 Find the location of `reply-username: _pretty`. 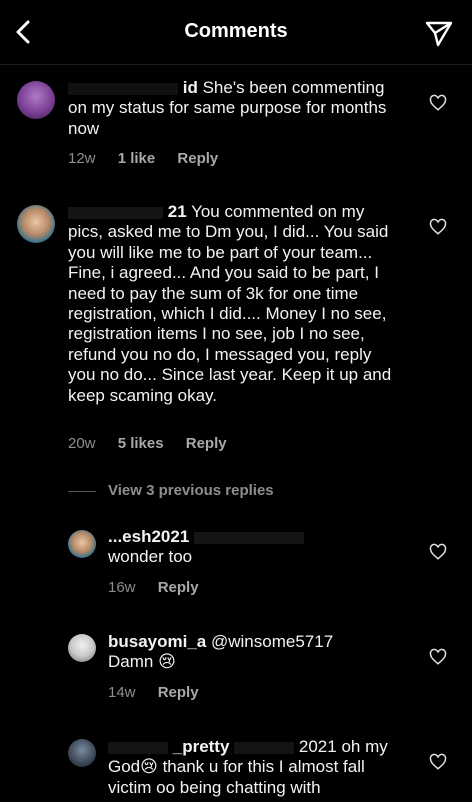

reply-username: _pretty is located at coordinates (201, 746).